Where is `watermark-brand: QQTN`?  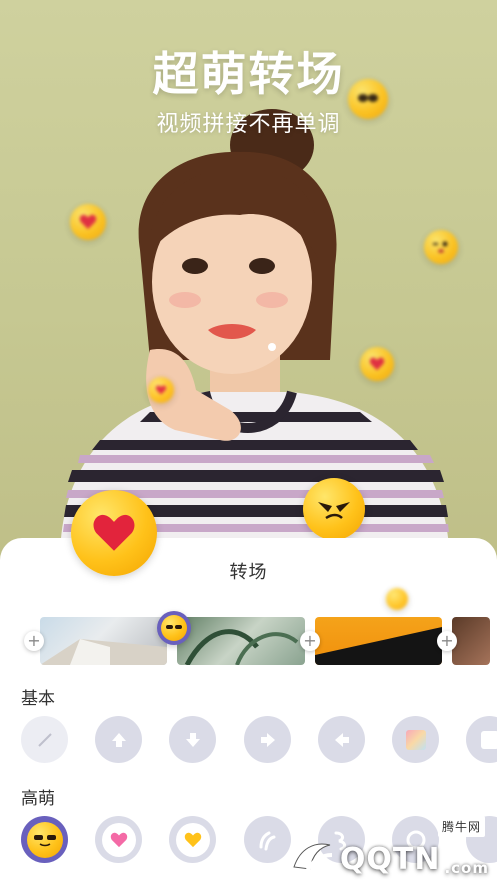
watermark-brand: QQTN is located at coordinates (390, 859).